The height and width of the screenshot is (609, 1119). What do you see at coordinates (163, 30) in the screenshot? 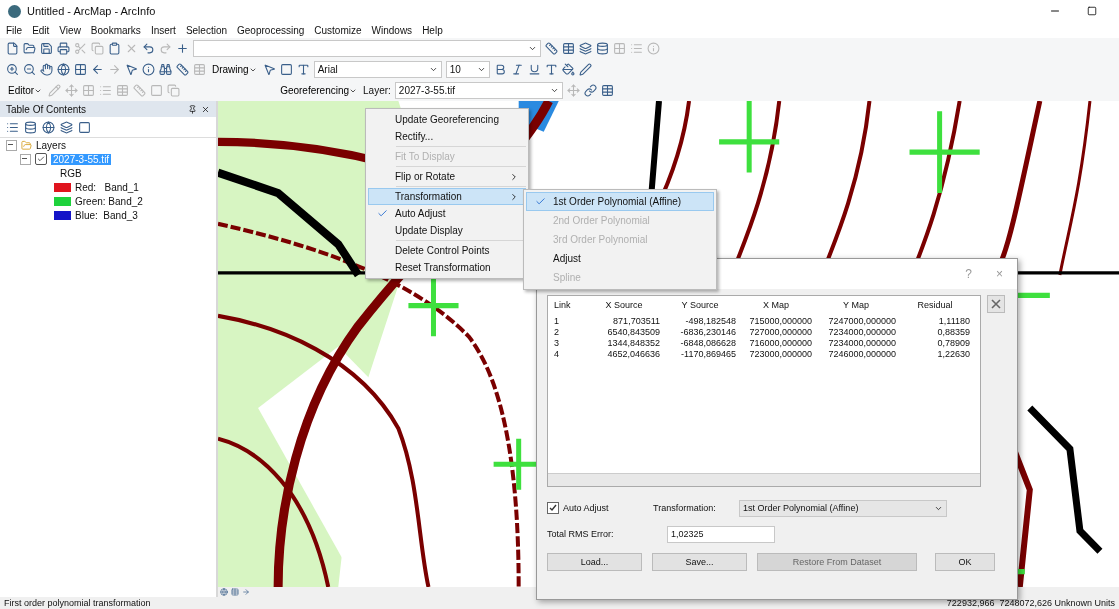
I see `menu-bar-item: Insert` at bounding box center [163, 30].